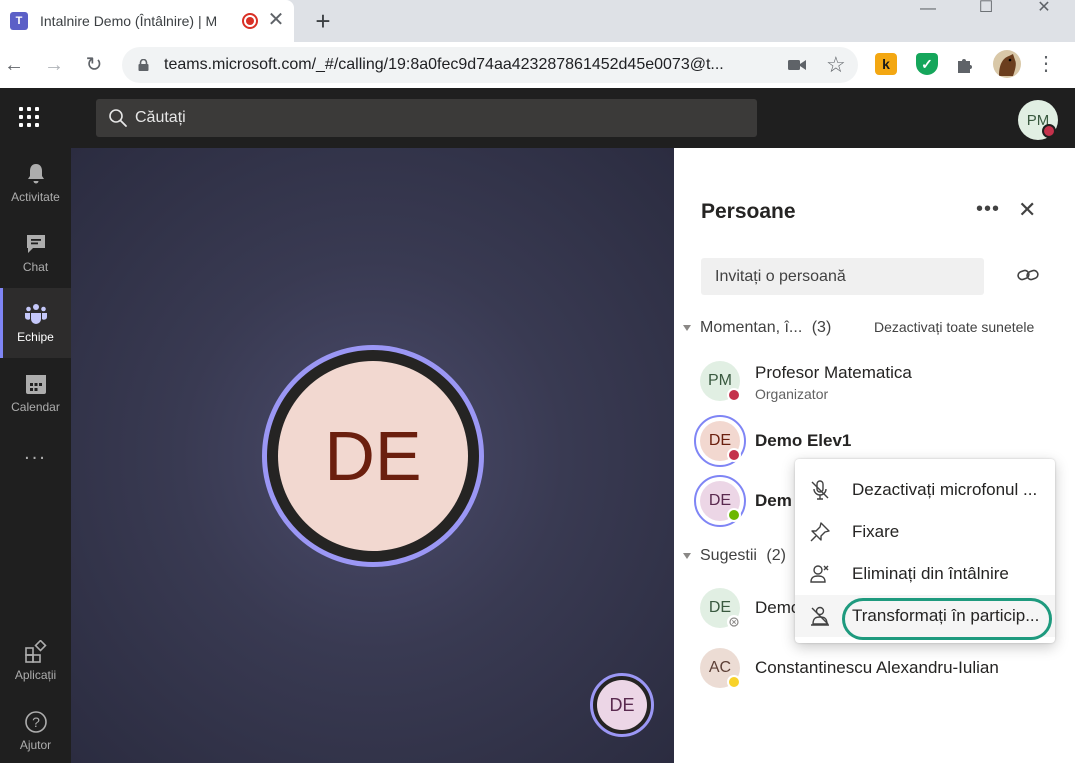  I want to click on mic-off-icon, so click(820, 490).